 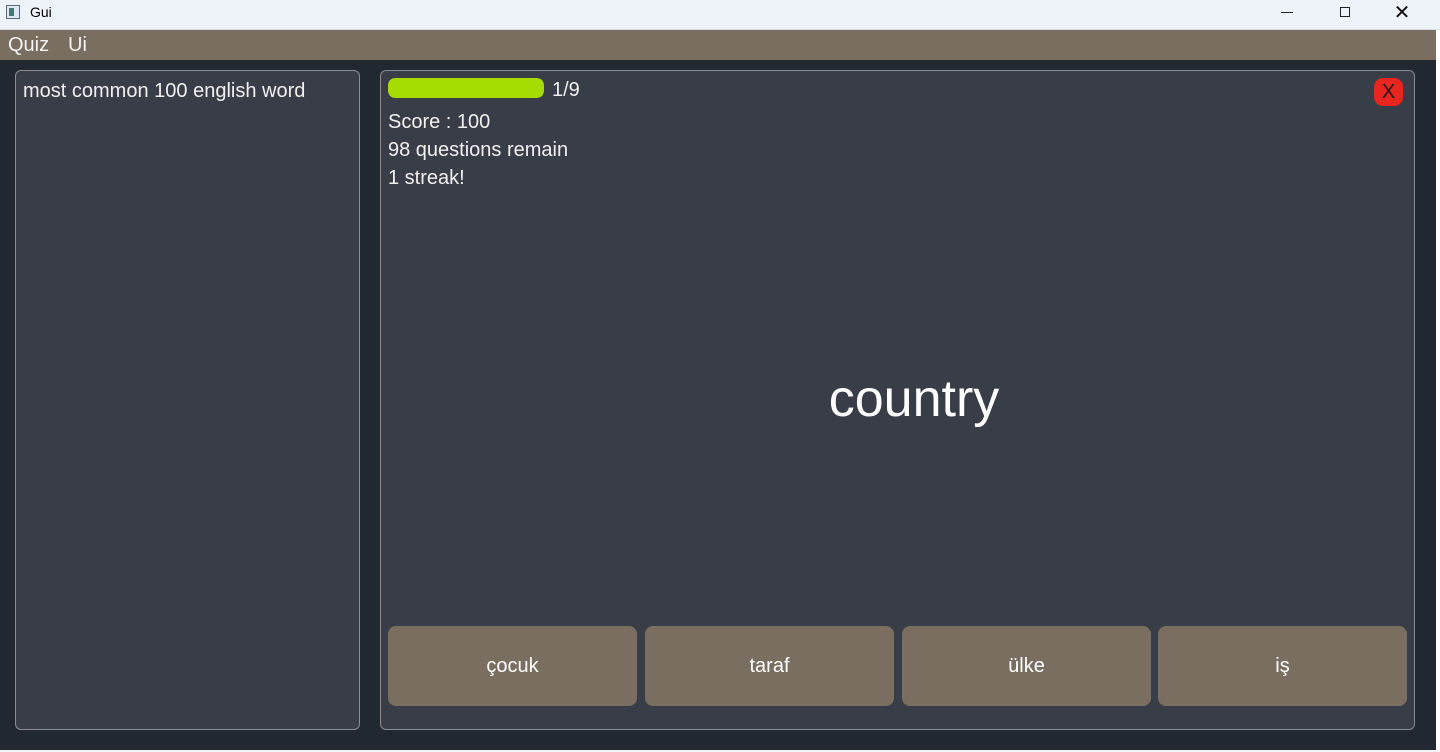 What do you see at coordinates (28, 45) in the screenshot?
I see `menu-quiz: Quiz` at bounding box center [28, 45].